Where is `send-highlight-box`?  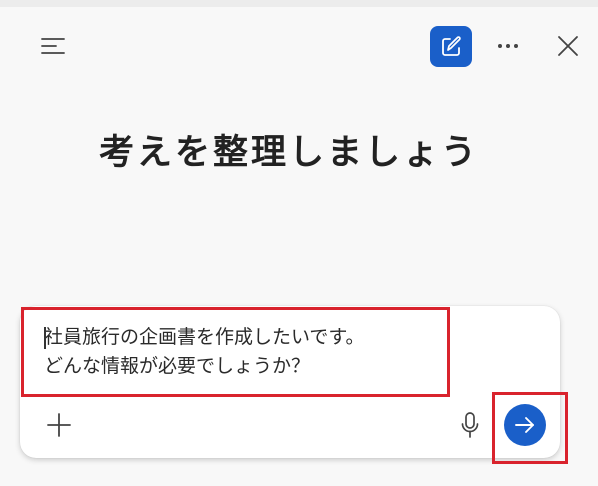
send-highlight-box is located at coordinates (530, 428).